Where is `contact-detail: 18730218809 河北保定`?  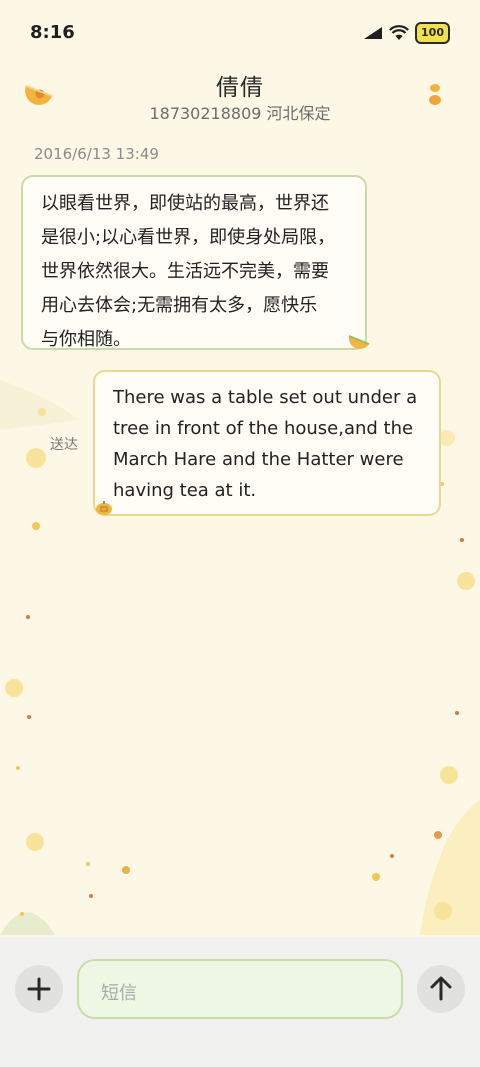
contact-detail: 18730218809 河北保定 is located at coordinates (240, 113).